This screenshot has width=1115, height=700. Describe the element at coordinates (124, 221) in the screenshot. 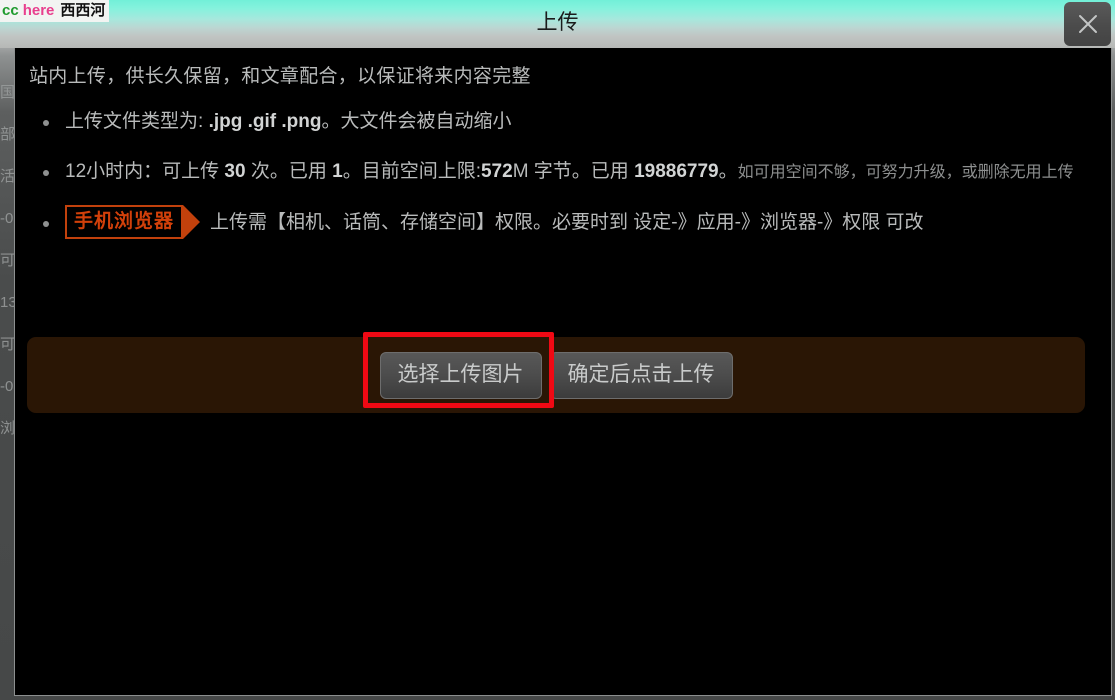

I see `badge-label: 手机浏览器` at that location.